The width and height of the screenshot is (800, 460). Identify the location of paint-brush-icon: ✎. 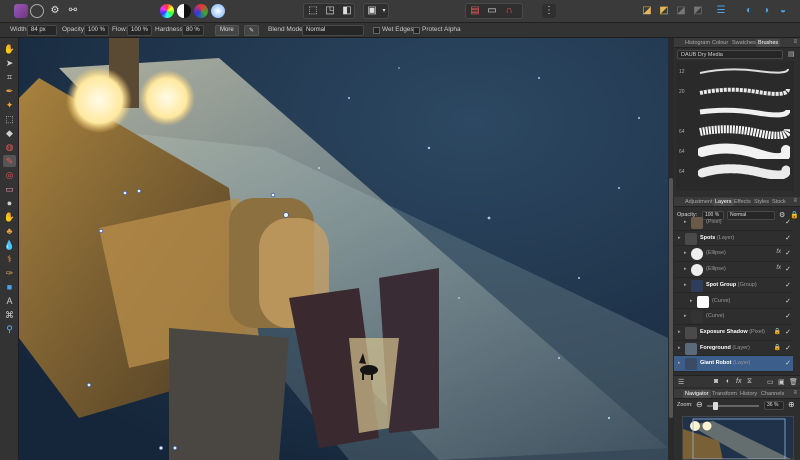
(9, 161).